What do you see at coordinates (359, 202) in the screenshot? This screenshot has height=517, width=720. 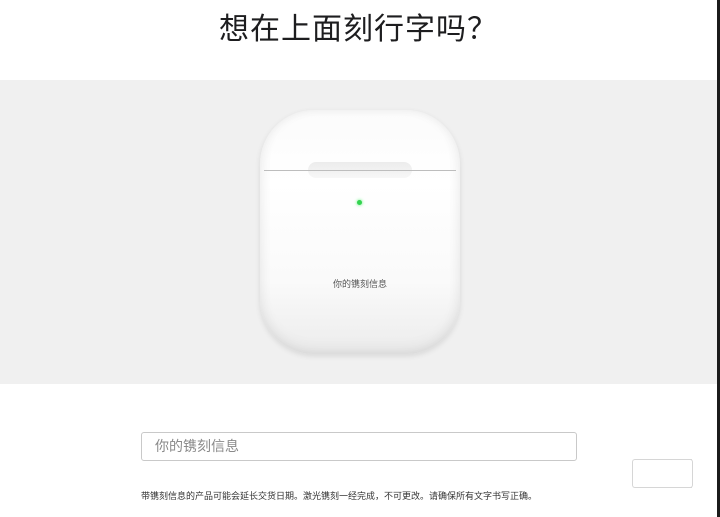 I see `status-led-icon` at bounding box center [359, 202].